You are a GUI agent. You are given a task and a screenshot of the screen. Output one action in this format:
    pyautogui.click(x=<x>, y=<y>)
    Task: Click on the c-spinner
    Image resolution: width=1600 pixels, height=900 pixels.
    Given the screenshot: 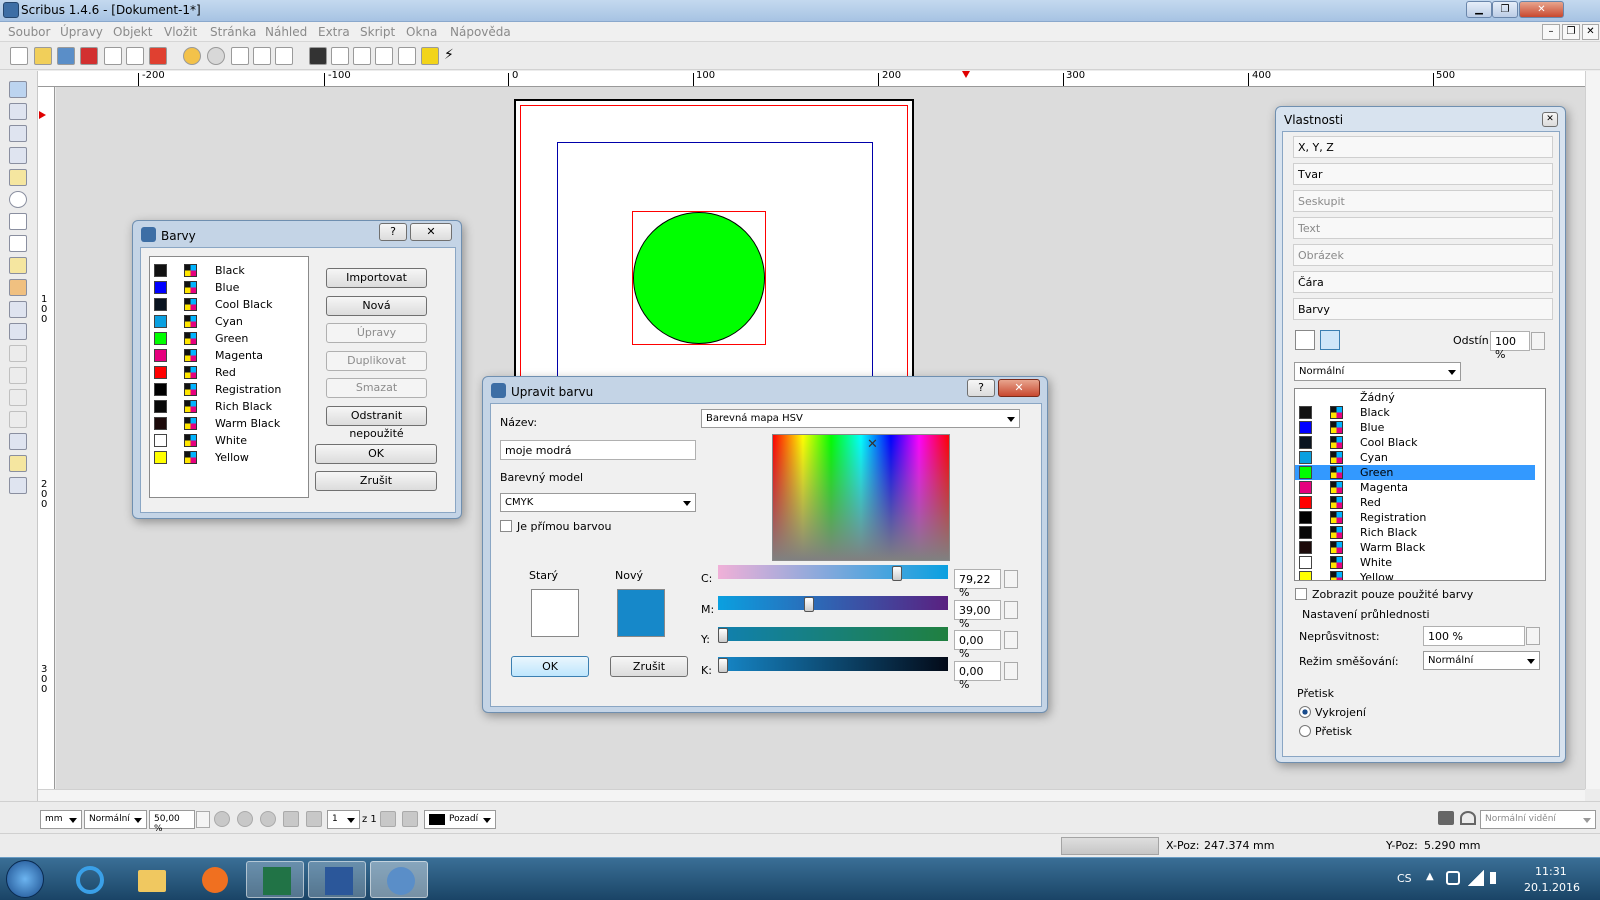 What is the action you would take?
    pyautogui.click(x=1011, y=579)
    